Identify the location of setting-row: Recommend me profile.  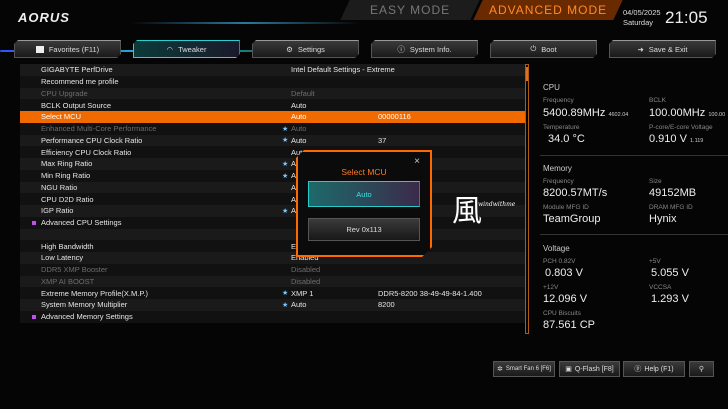
(272, 81).